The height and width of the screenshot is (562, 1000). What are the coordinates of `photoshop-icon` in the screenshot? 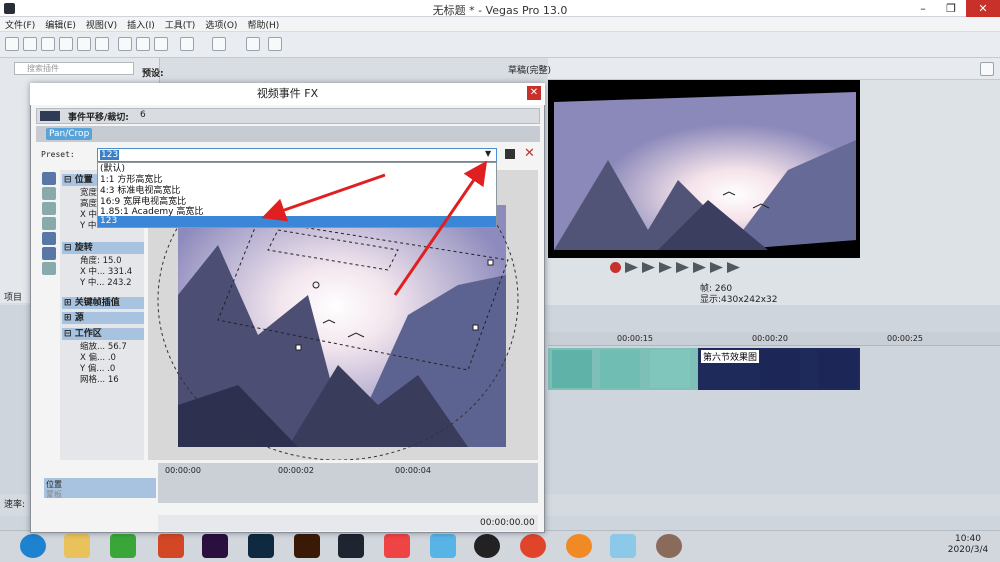 It's located at (261, 546).